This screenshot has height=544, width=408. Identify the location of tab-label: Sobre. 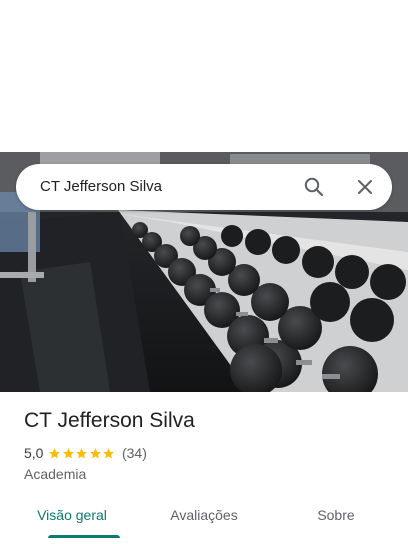
(336, 515).